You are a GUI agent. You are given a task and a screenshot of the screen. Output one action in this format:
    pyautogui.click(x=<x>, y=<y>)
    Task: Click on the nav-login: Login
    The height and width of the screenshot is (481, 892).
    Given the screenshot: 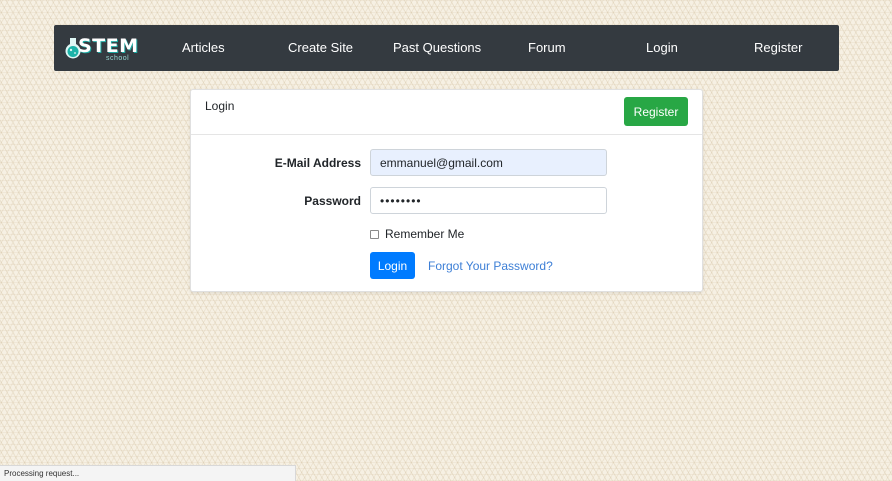 What is the action you would take?
    pyautogui.click(x=662, y=48)
    